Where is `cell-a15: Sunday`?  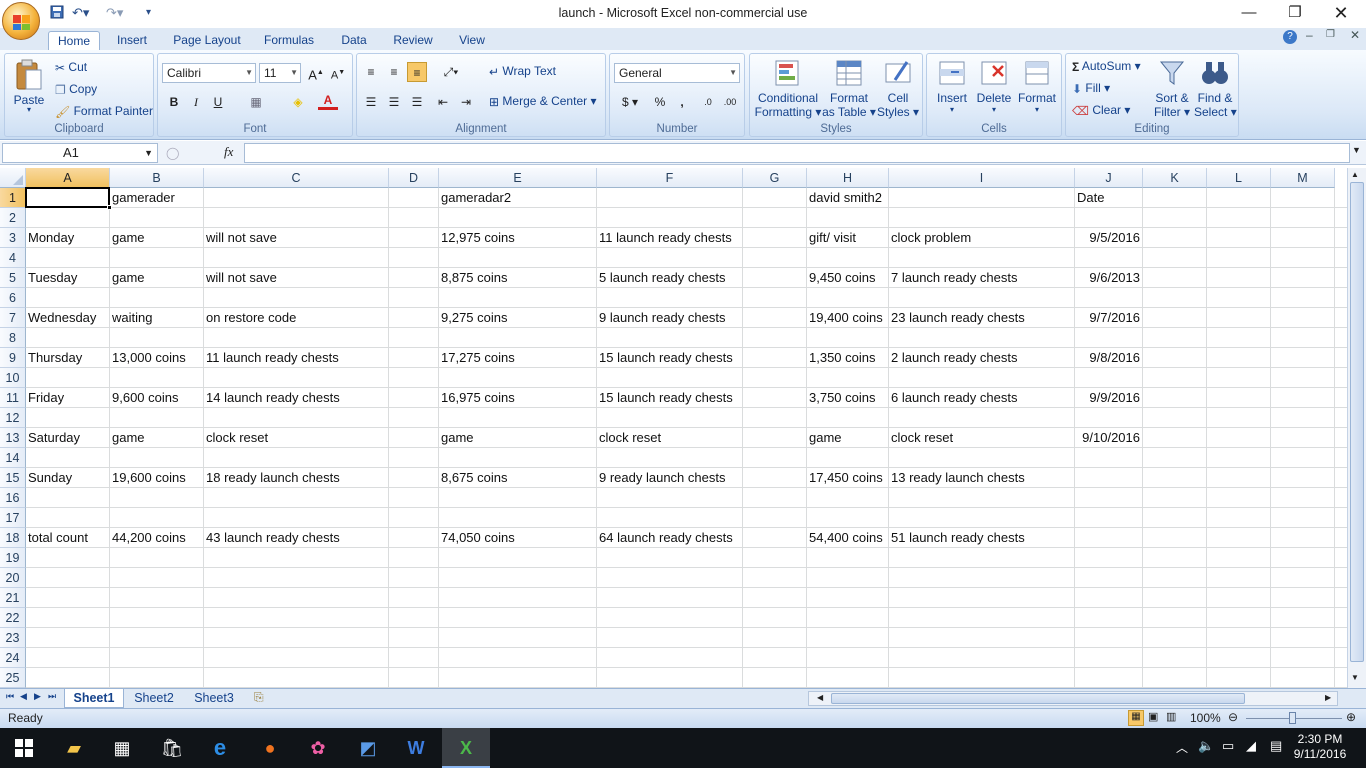 cell-a15: Sunday is located at coordinates (49, 478).